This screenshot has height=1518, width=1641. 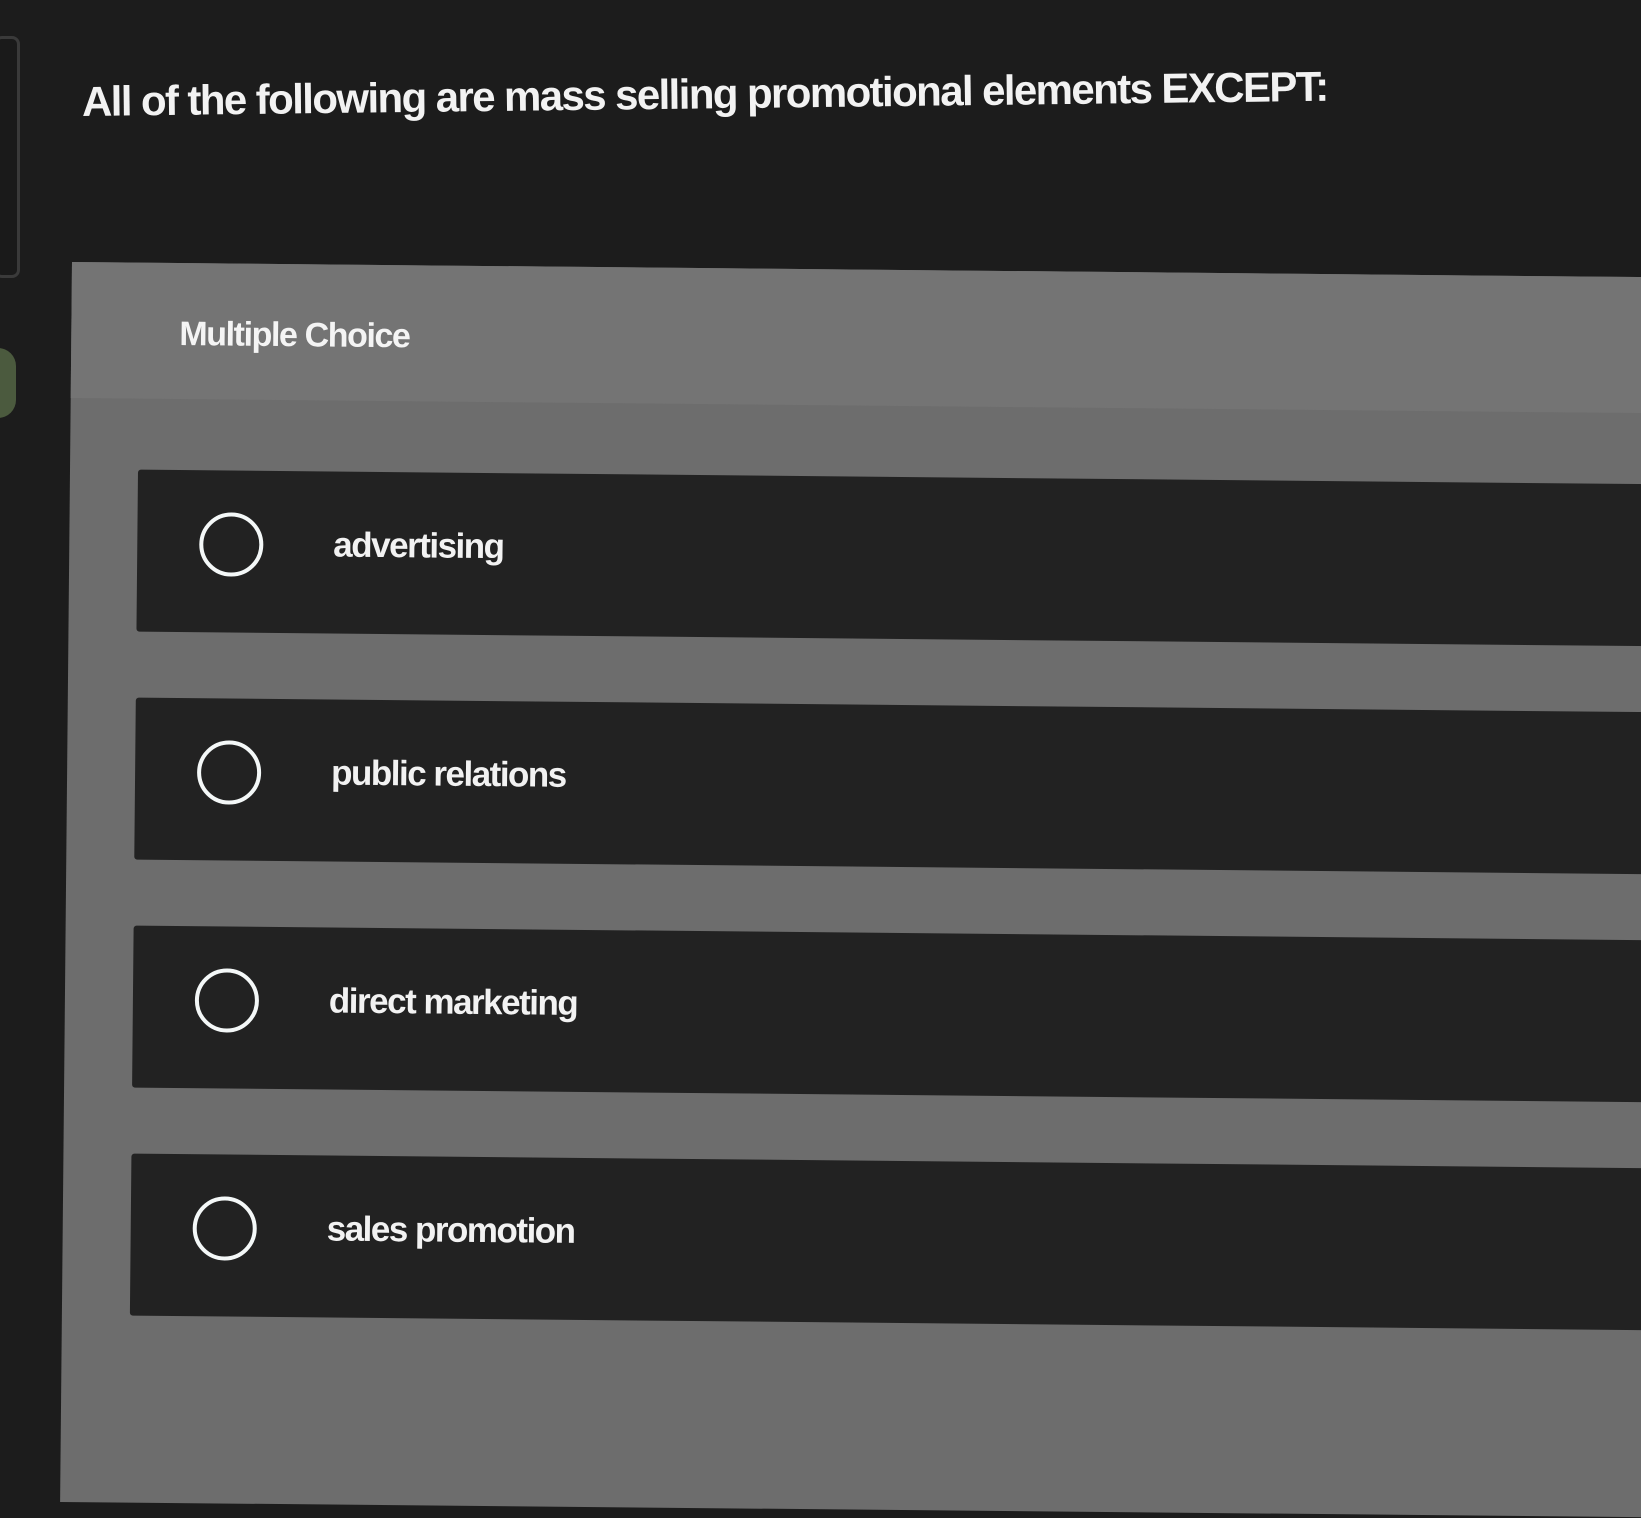 I want to click on answer-option-public-relations: public relations, so click(x=887, y=786).